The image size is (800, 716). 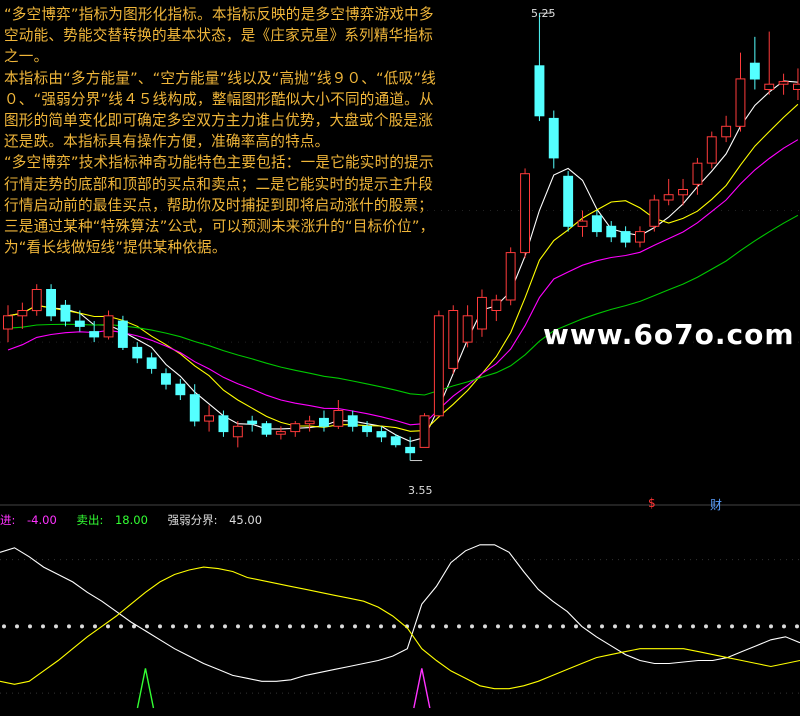 I want to click on legend-sell-value: 18.00, so click(x=131, y=520).